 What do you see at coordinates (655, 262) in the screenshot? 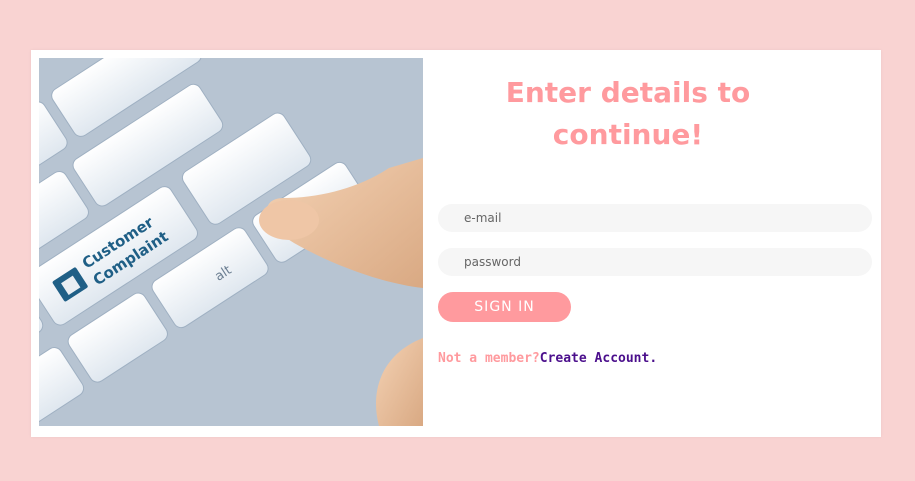
I see `password-field` at bounding box center [655, 262].